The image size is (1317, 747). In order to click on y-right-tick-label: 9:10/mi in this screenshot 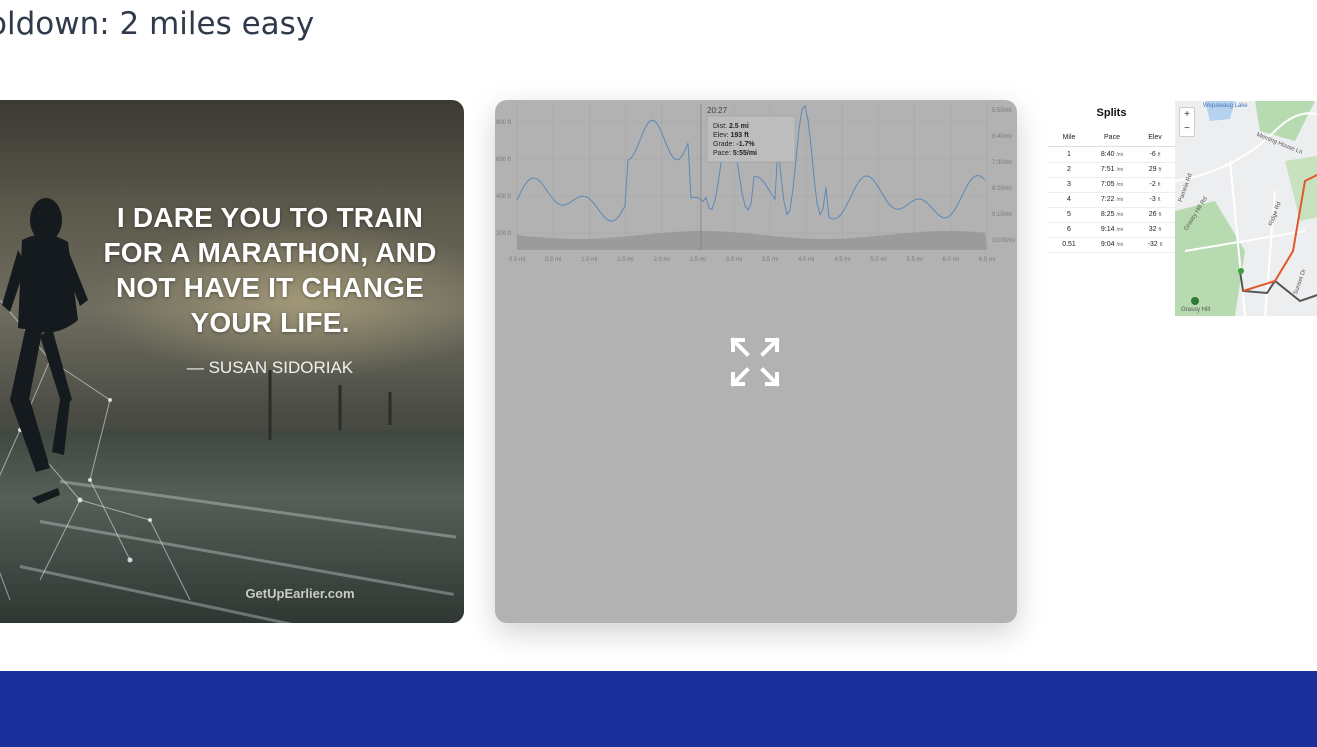, I will do `click(1002, 215)`.